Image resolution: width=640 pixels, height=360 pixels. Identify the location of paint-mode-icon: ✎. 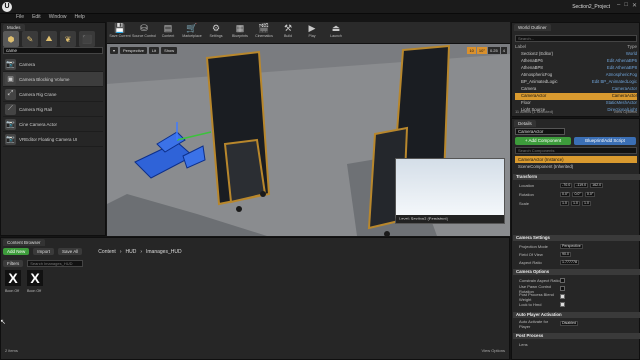
(30, 39).